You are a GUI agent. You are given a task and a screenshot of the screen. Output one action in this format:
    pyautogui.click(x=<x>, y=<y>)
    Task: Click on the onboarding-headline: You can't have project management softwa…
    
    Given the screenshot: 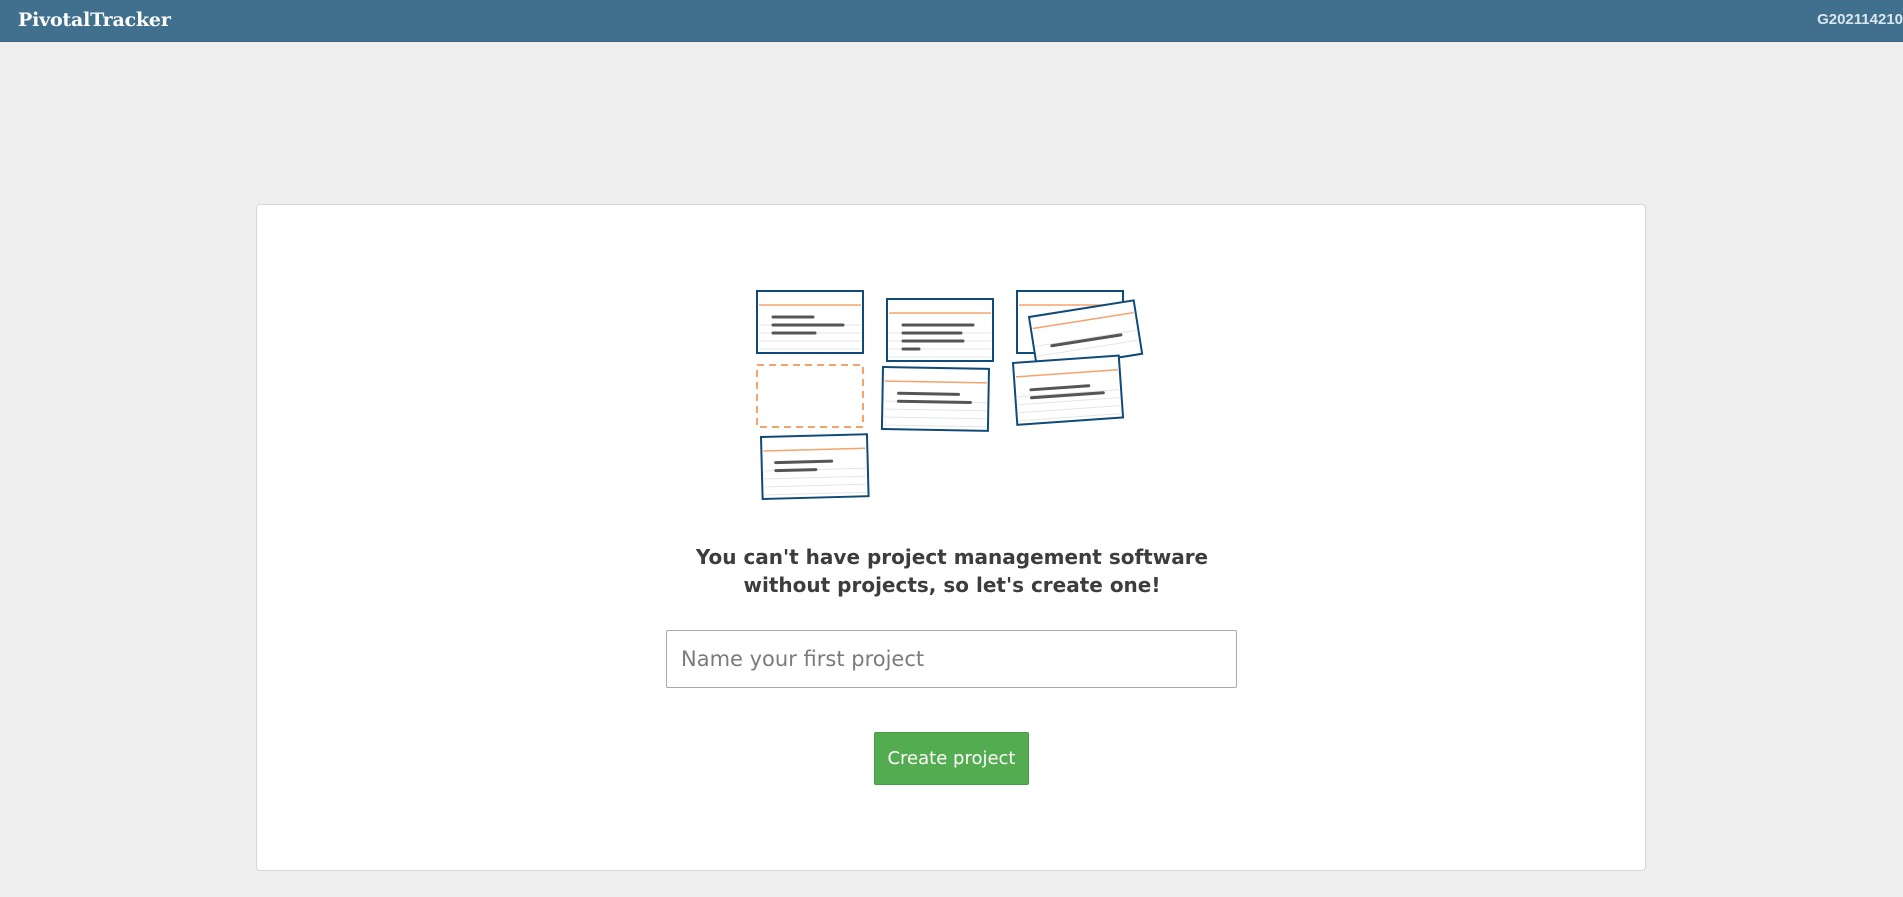 What is the action you would take?
    pyautogui.click(x=952, y=571)
    